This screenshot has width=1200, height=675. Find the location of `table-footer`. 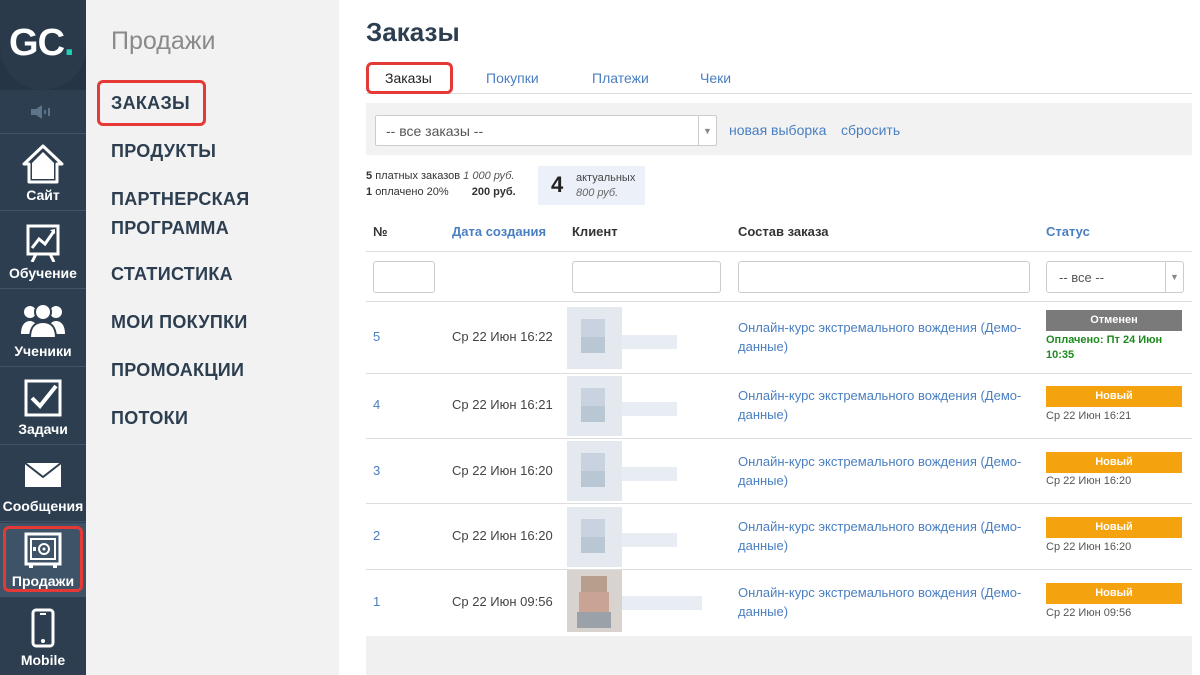

table-footer is located at coordinates (779, 655).